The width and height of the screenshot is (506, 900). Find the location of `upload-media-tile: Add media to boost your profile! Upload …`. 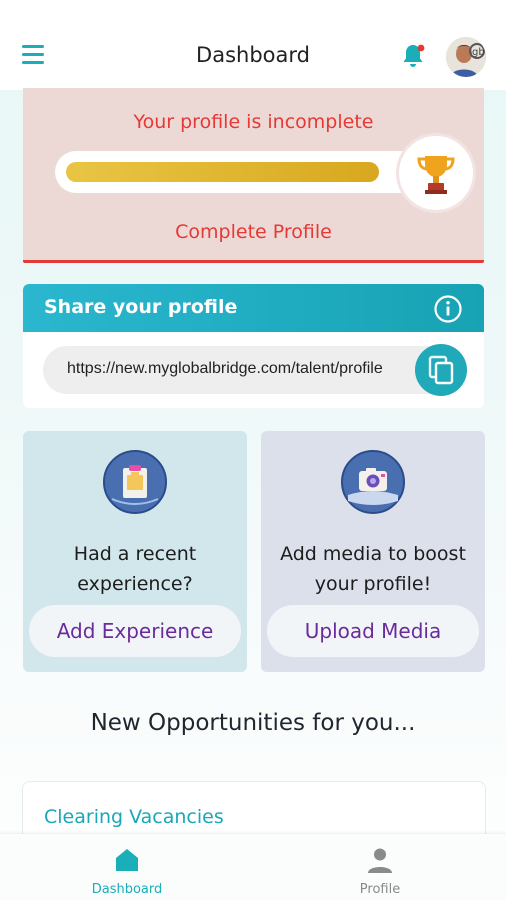

upload-media-tile: Add media to boost your profile! Upload … is located at coordinates (373, 551).